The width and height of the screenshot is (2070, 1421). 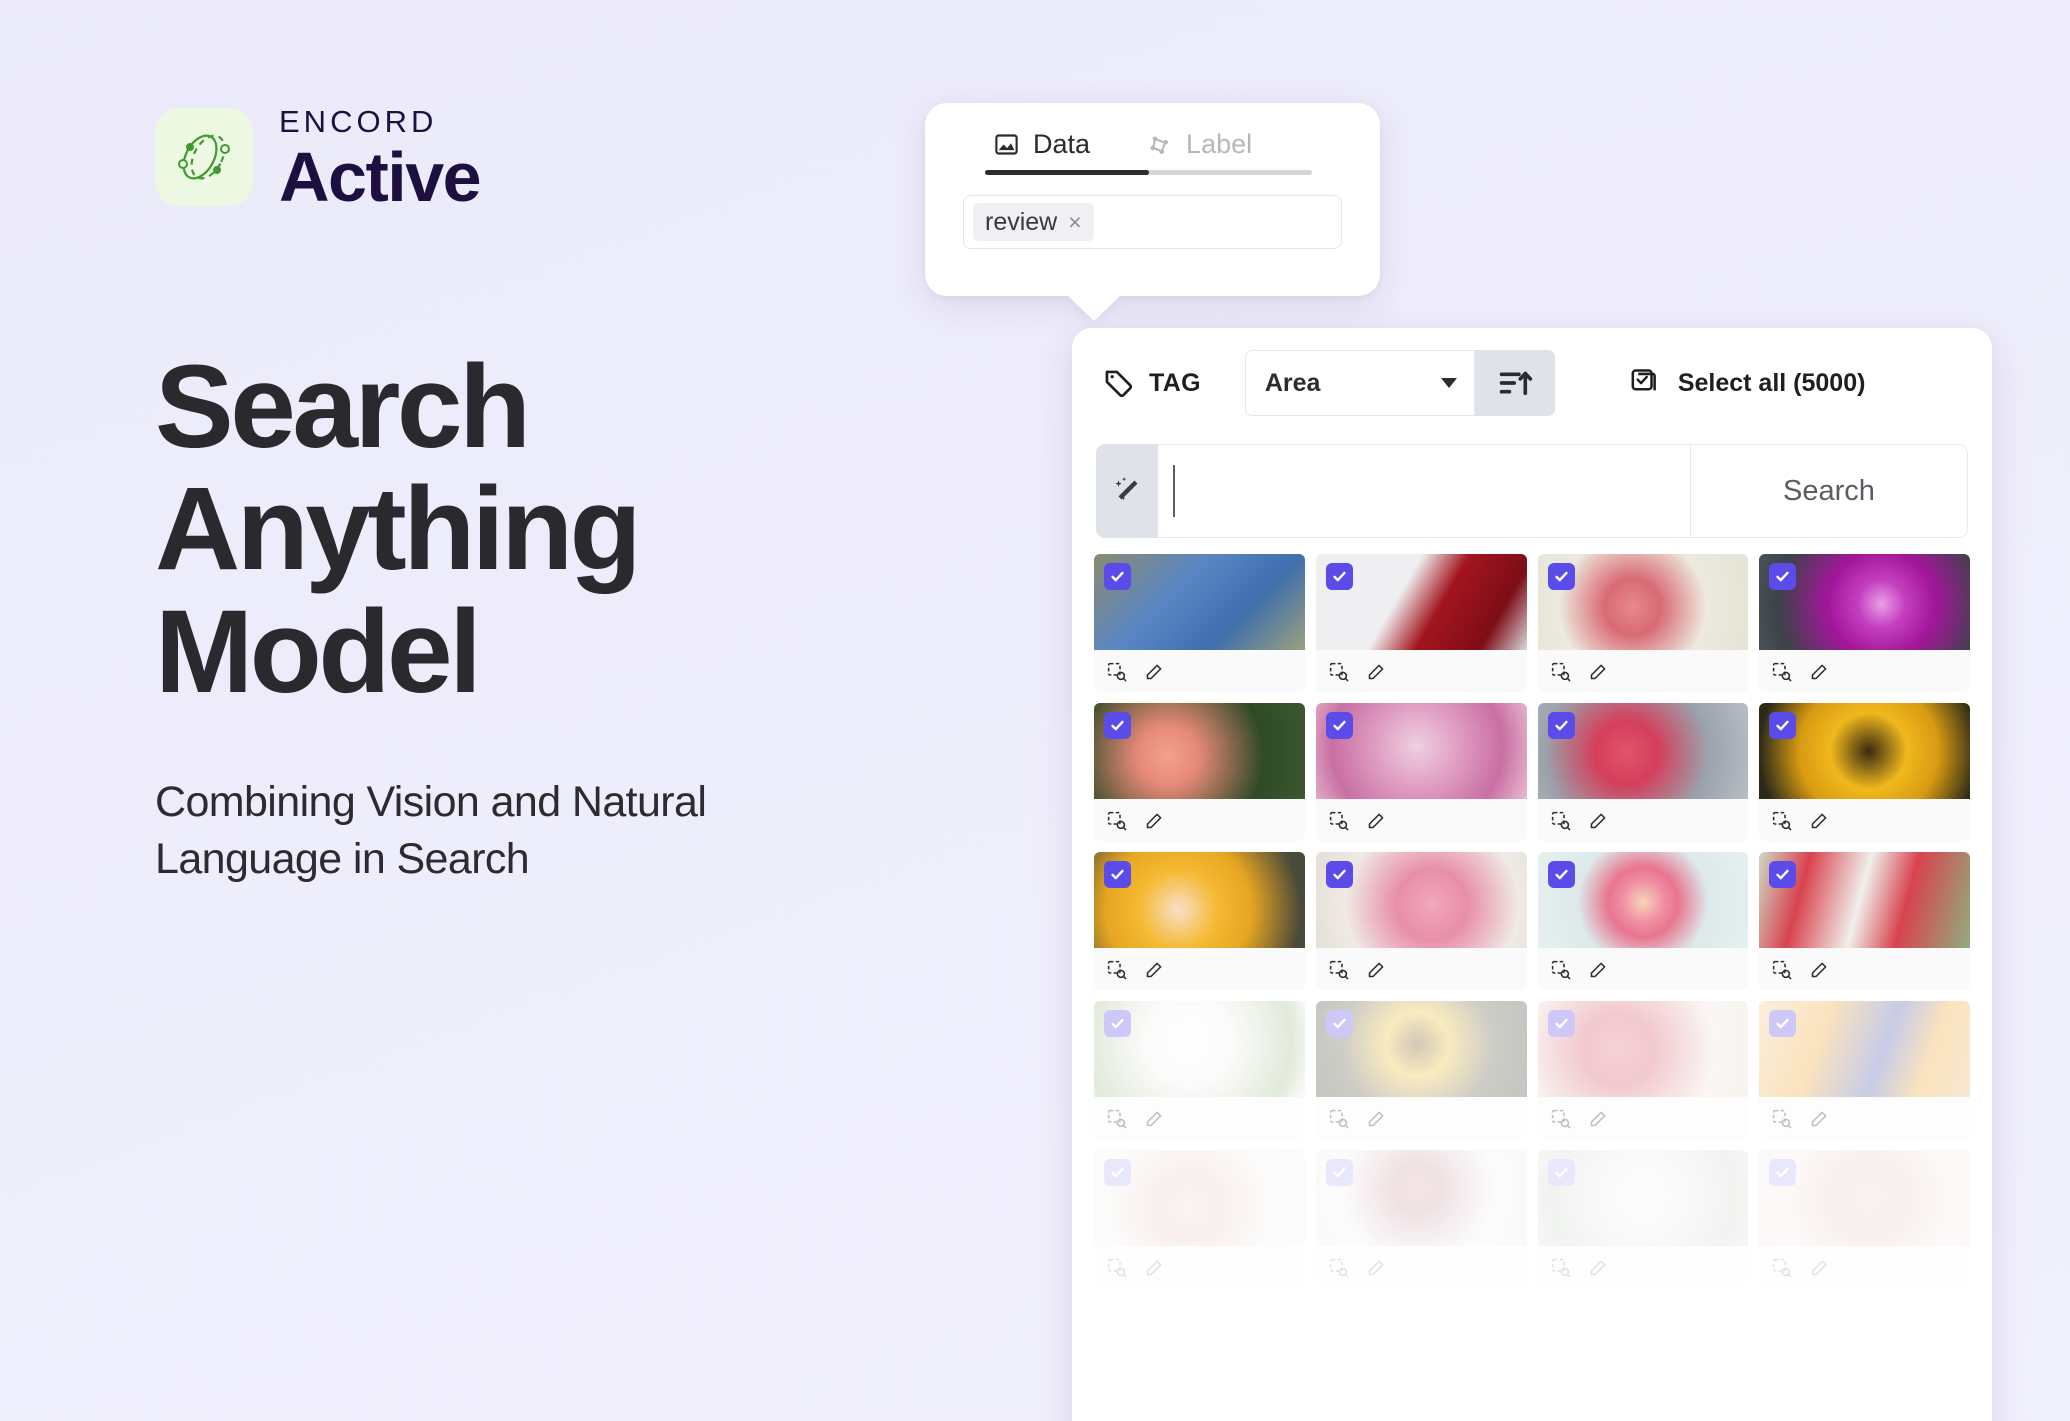 I want to click on sort-direction-button, so click(x=1514, y=383).